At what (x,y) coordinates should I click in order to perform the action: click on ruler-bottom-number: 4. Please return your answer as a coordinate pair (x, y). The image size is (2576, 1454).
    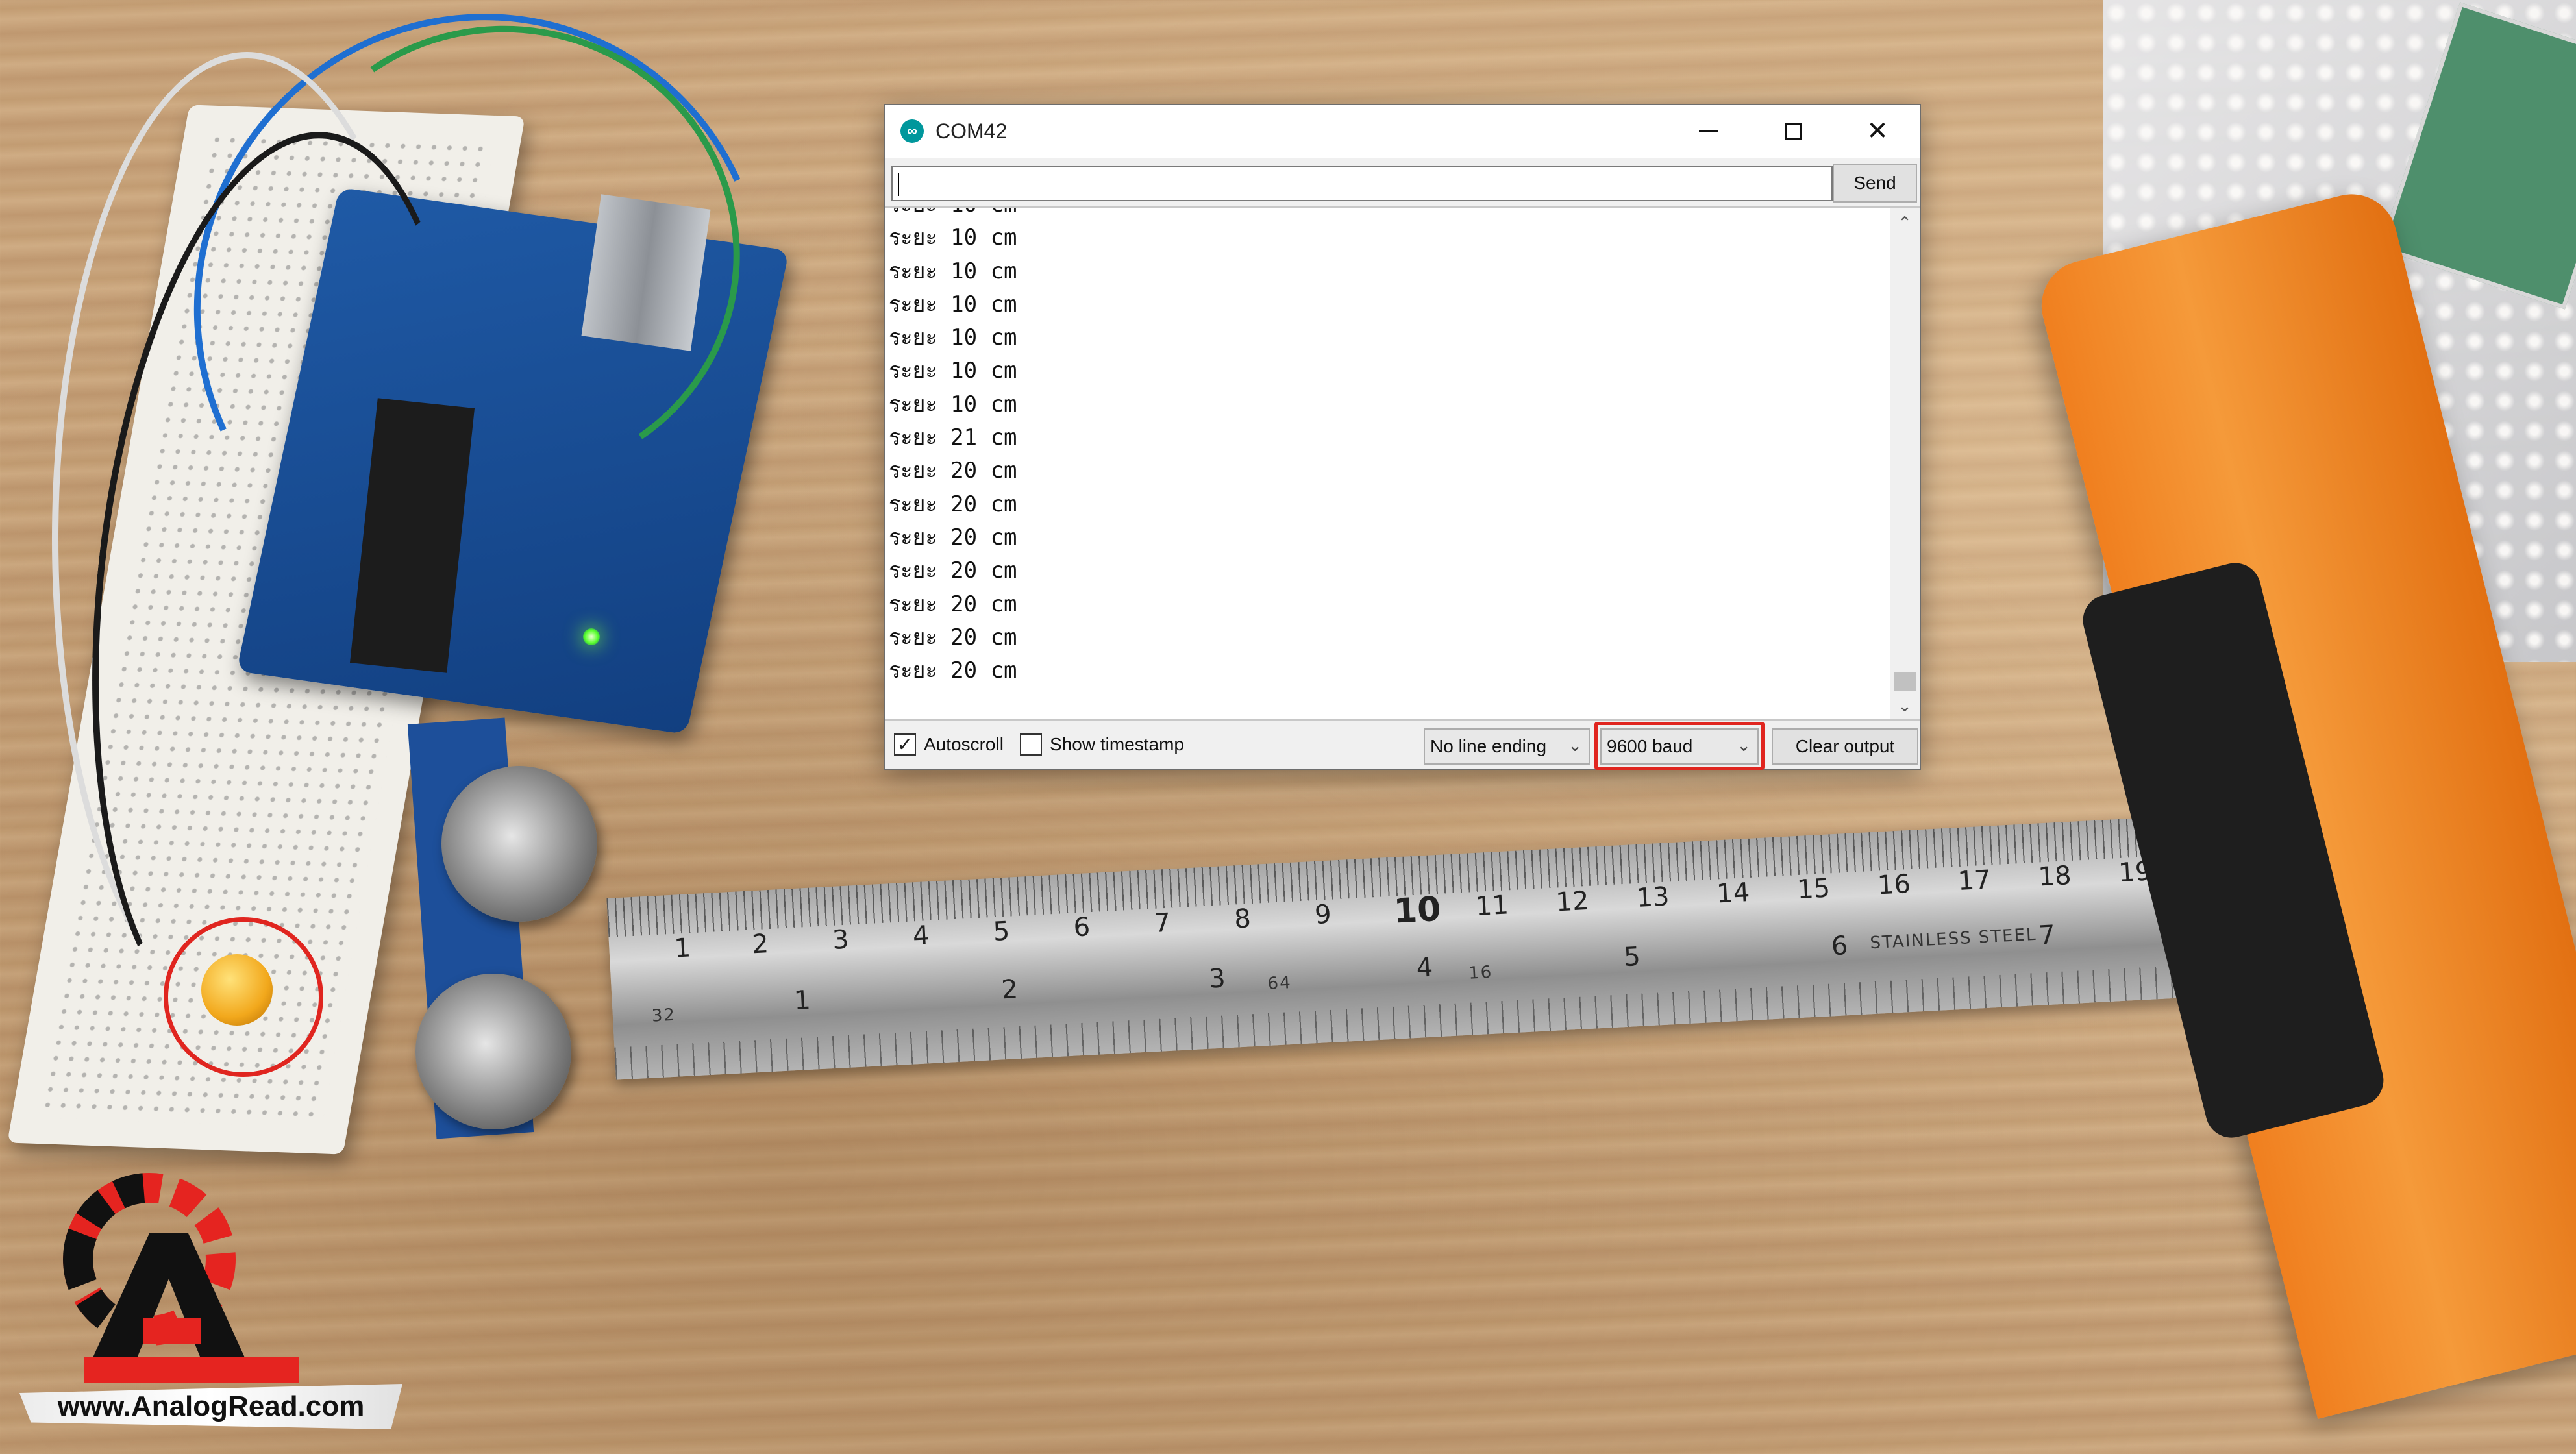
    Looking at the image, I should click on (1424, 967).